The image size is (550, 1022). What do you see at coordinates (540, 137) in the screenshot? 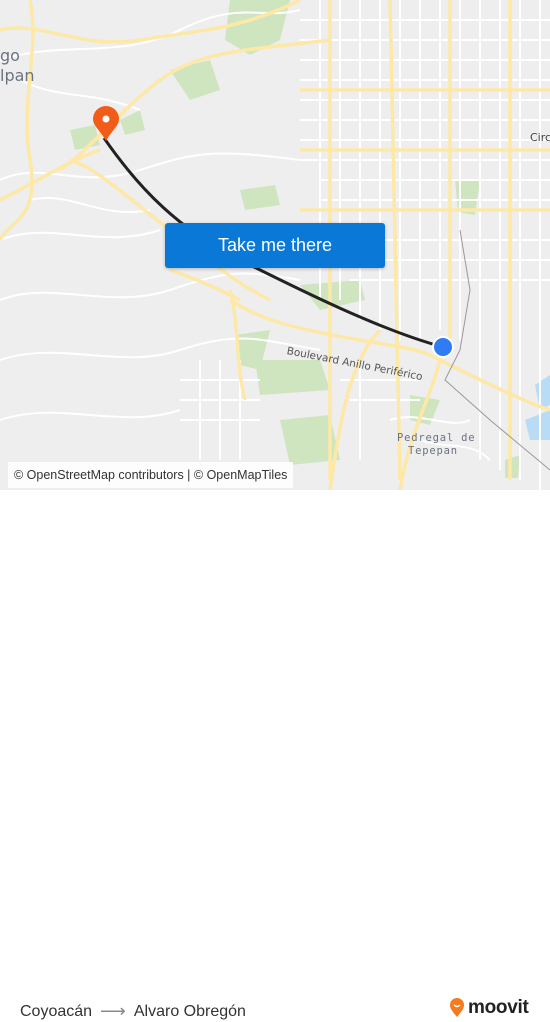
I see `map-label-circuito: Circu` at bounding box center [540, 137].